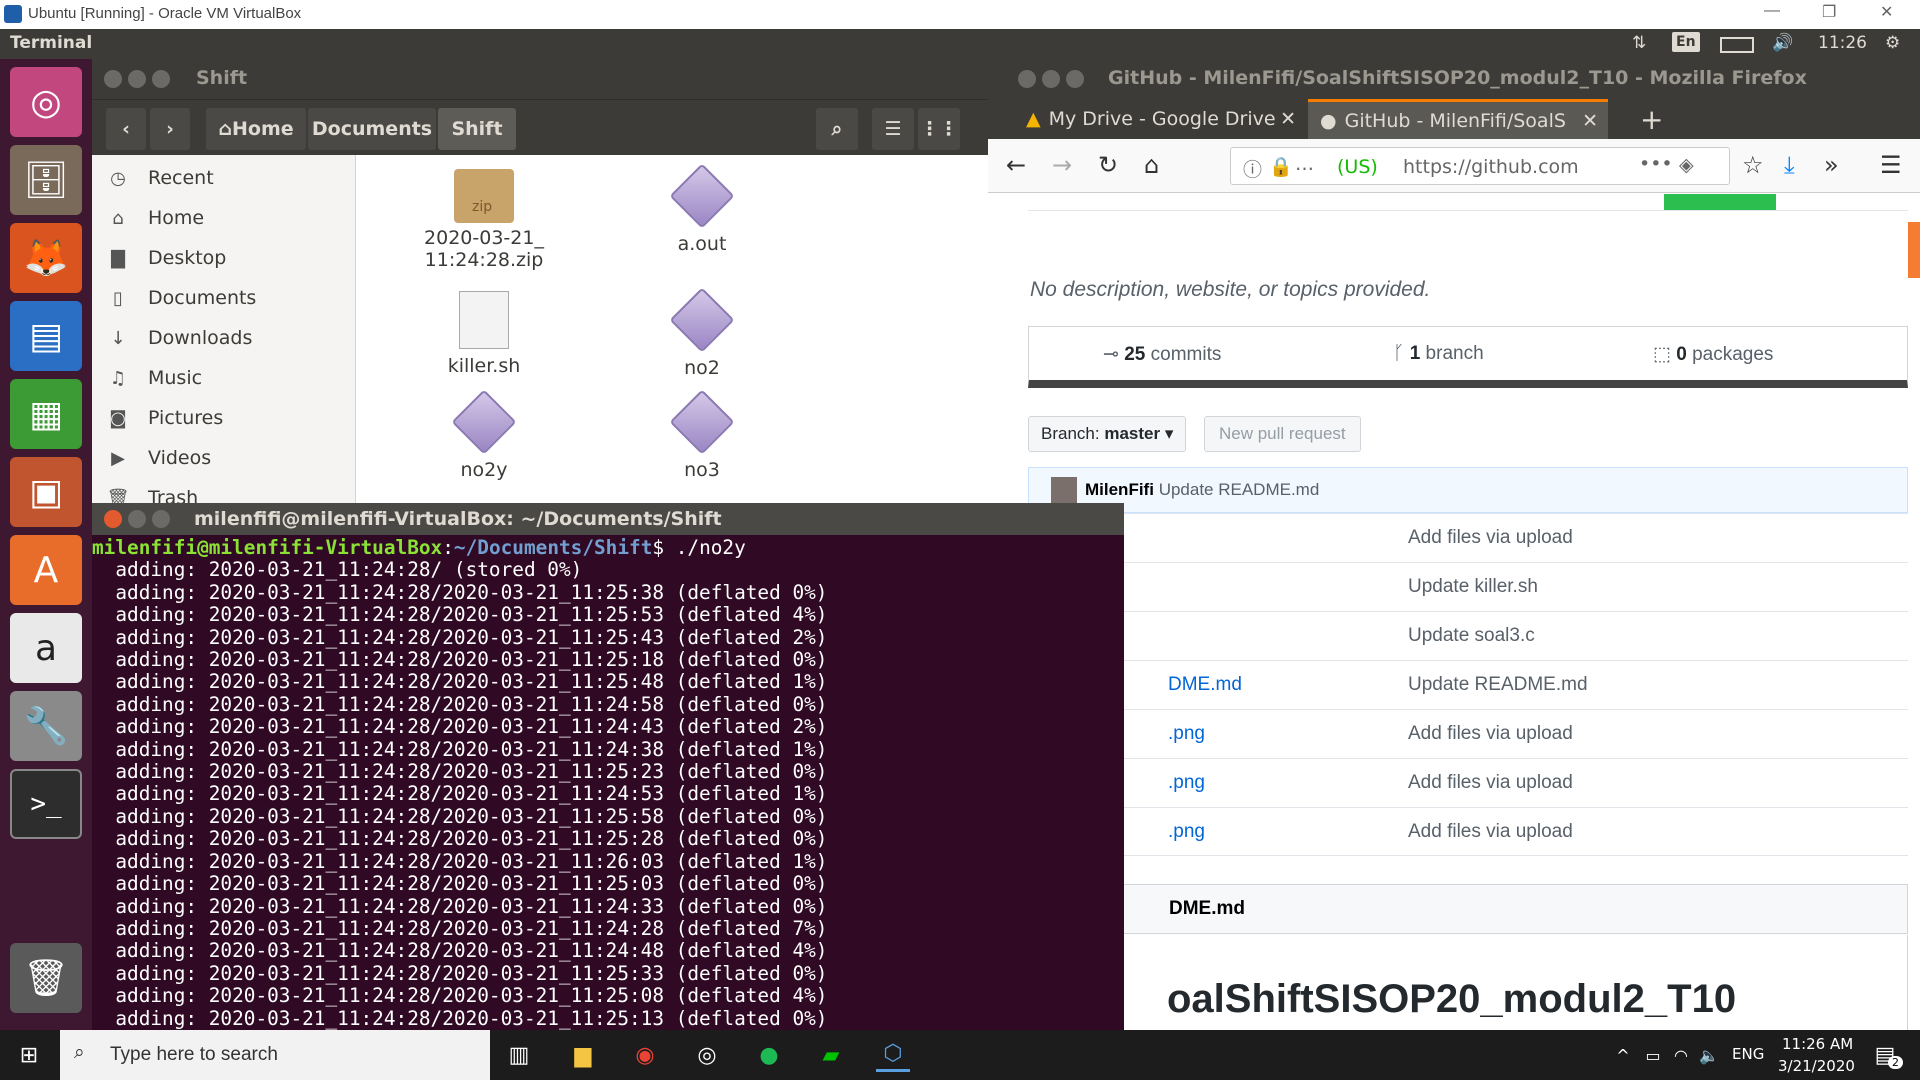 The image size is (1920, 1080). What do you see at coordinates (372, 129) in the screenshot?
I see `breadcrumb-documents: Documents` at bounding box center [372, 129].